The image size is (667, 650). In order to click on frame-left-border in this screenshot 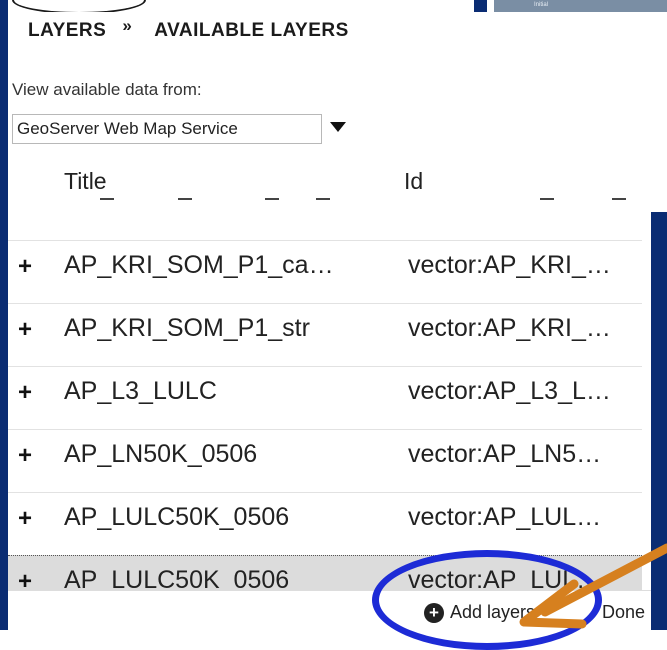, I will do `click(4, 315)`.